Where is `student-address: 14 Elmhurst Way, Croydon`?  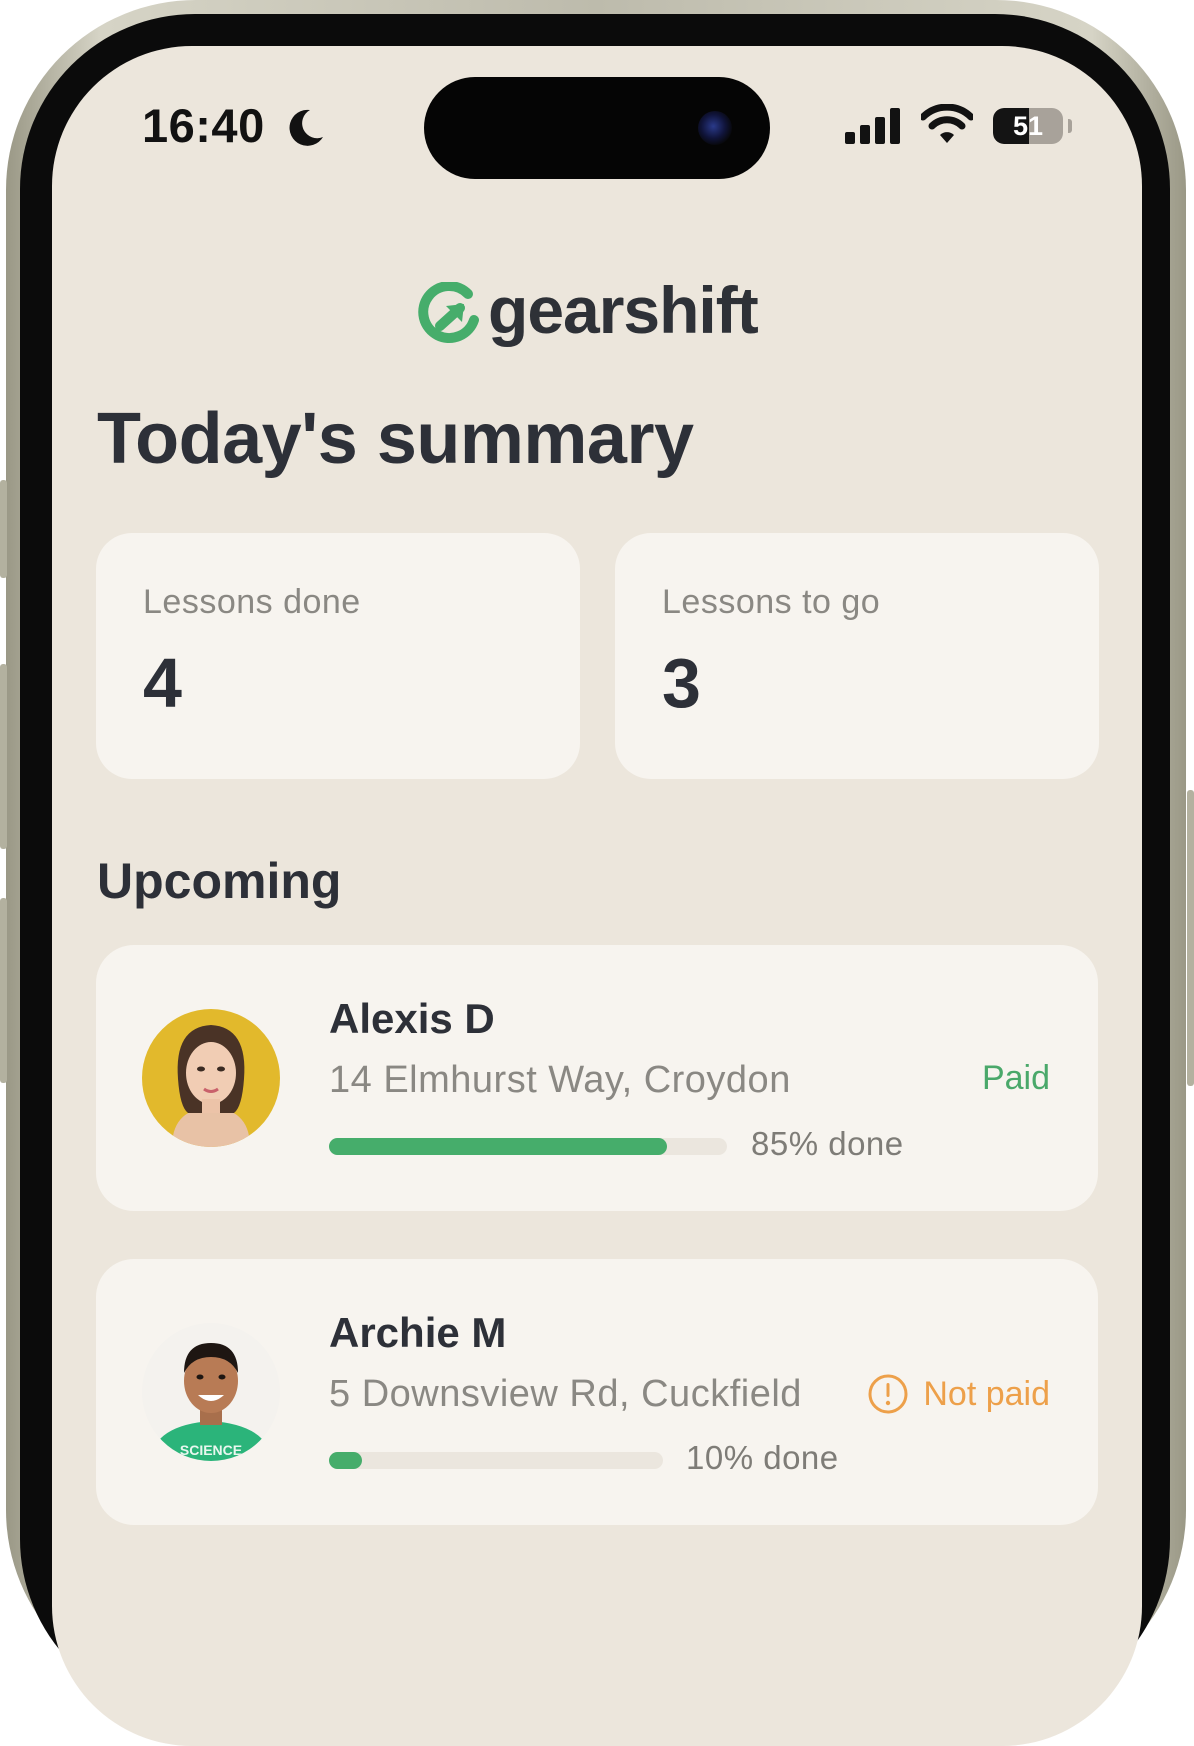
student-address: 14 Elmhurst Way, Croydon is located at coordinates (560, 1080).